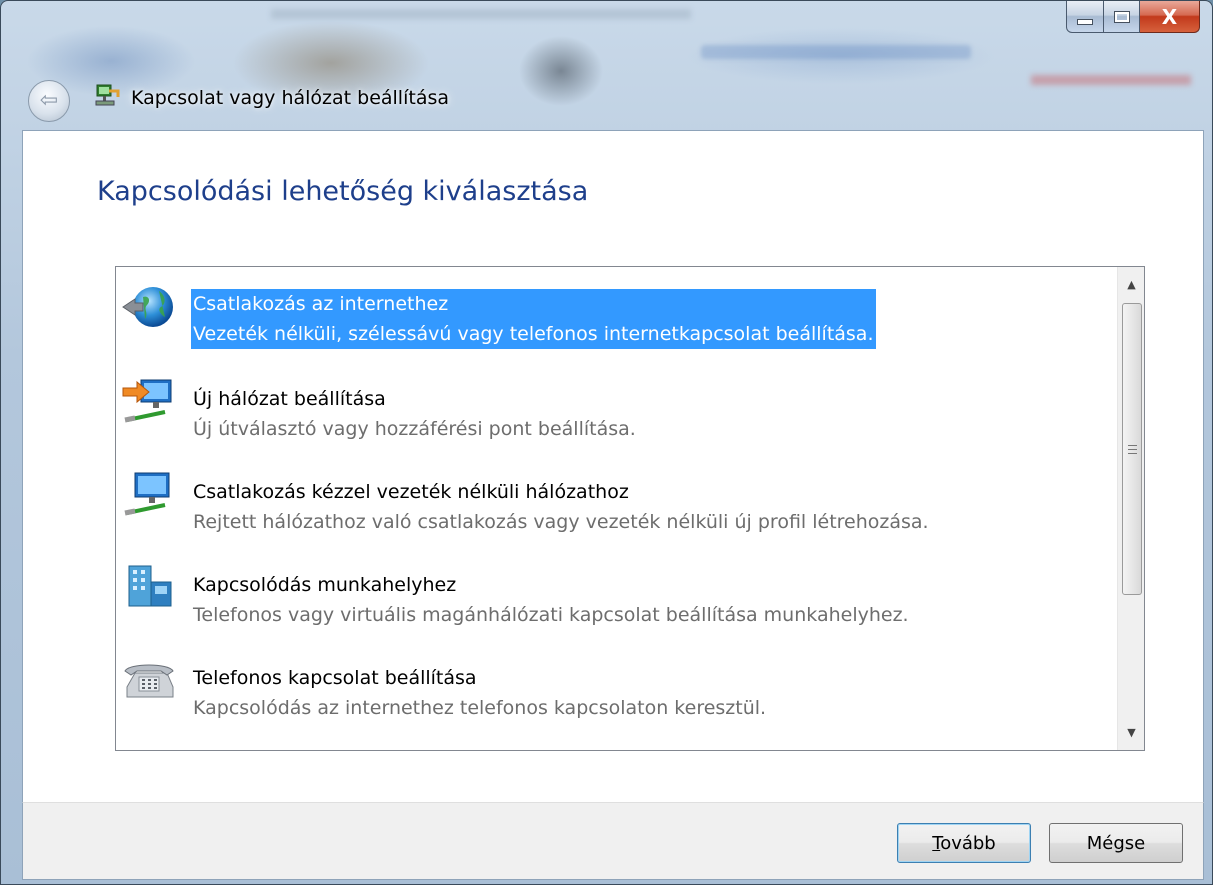  What do you see at coordinates (1085, 17) in the screenshot?
I see `minimize-button` at bounding box center [1085, 17].